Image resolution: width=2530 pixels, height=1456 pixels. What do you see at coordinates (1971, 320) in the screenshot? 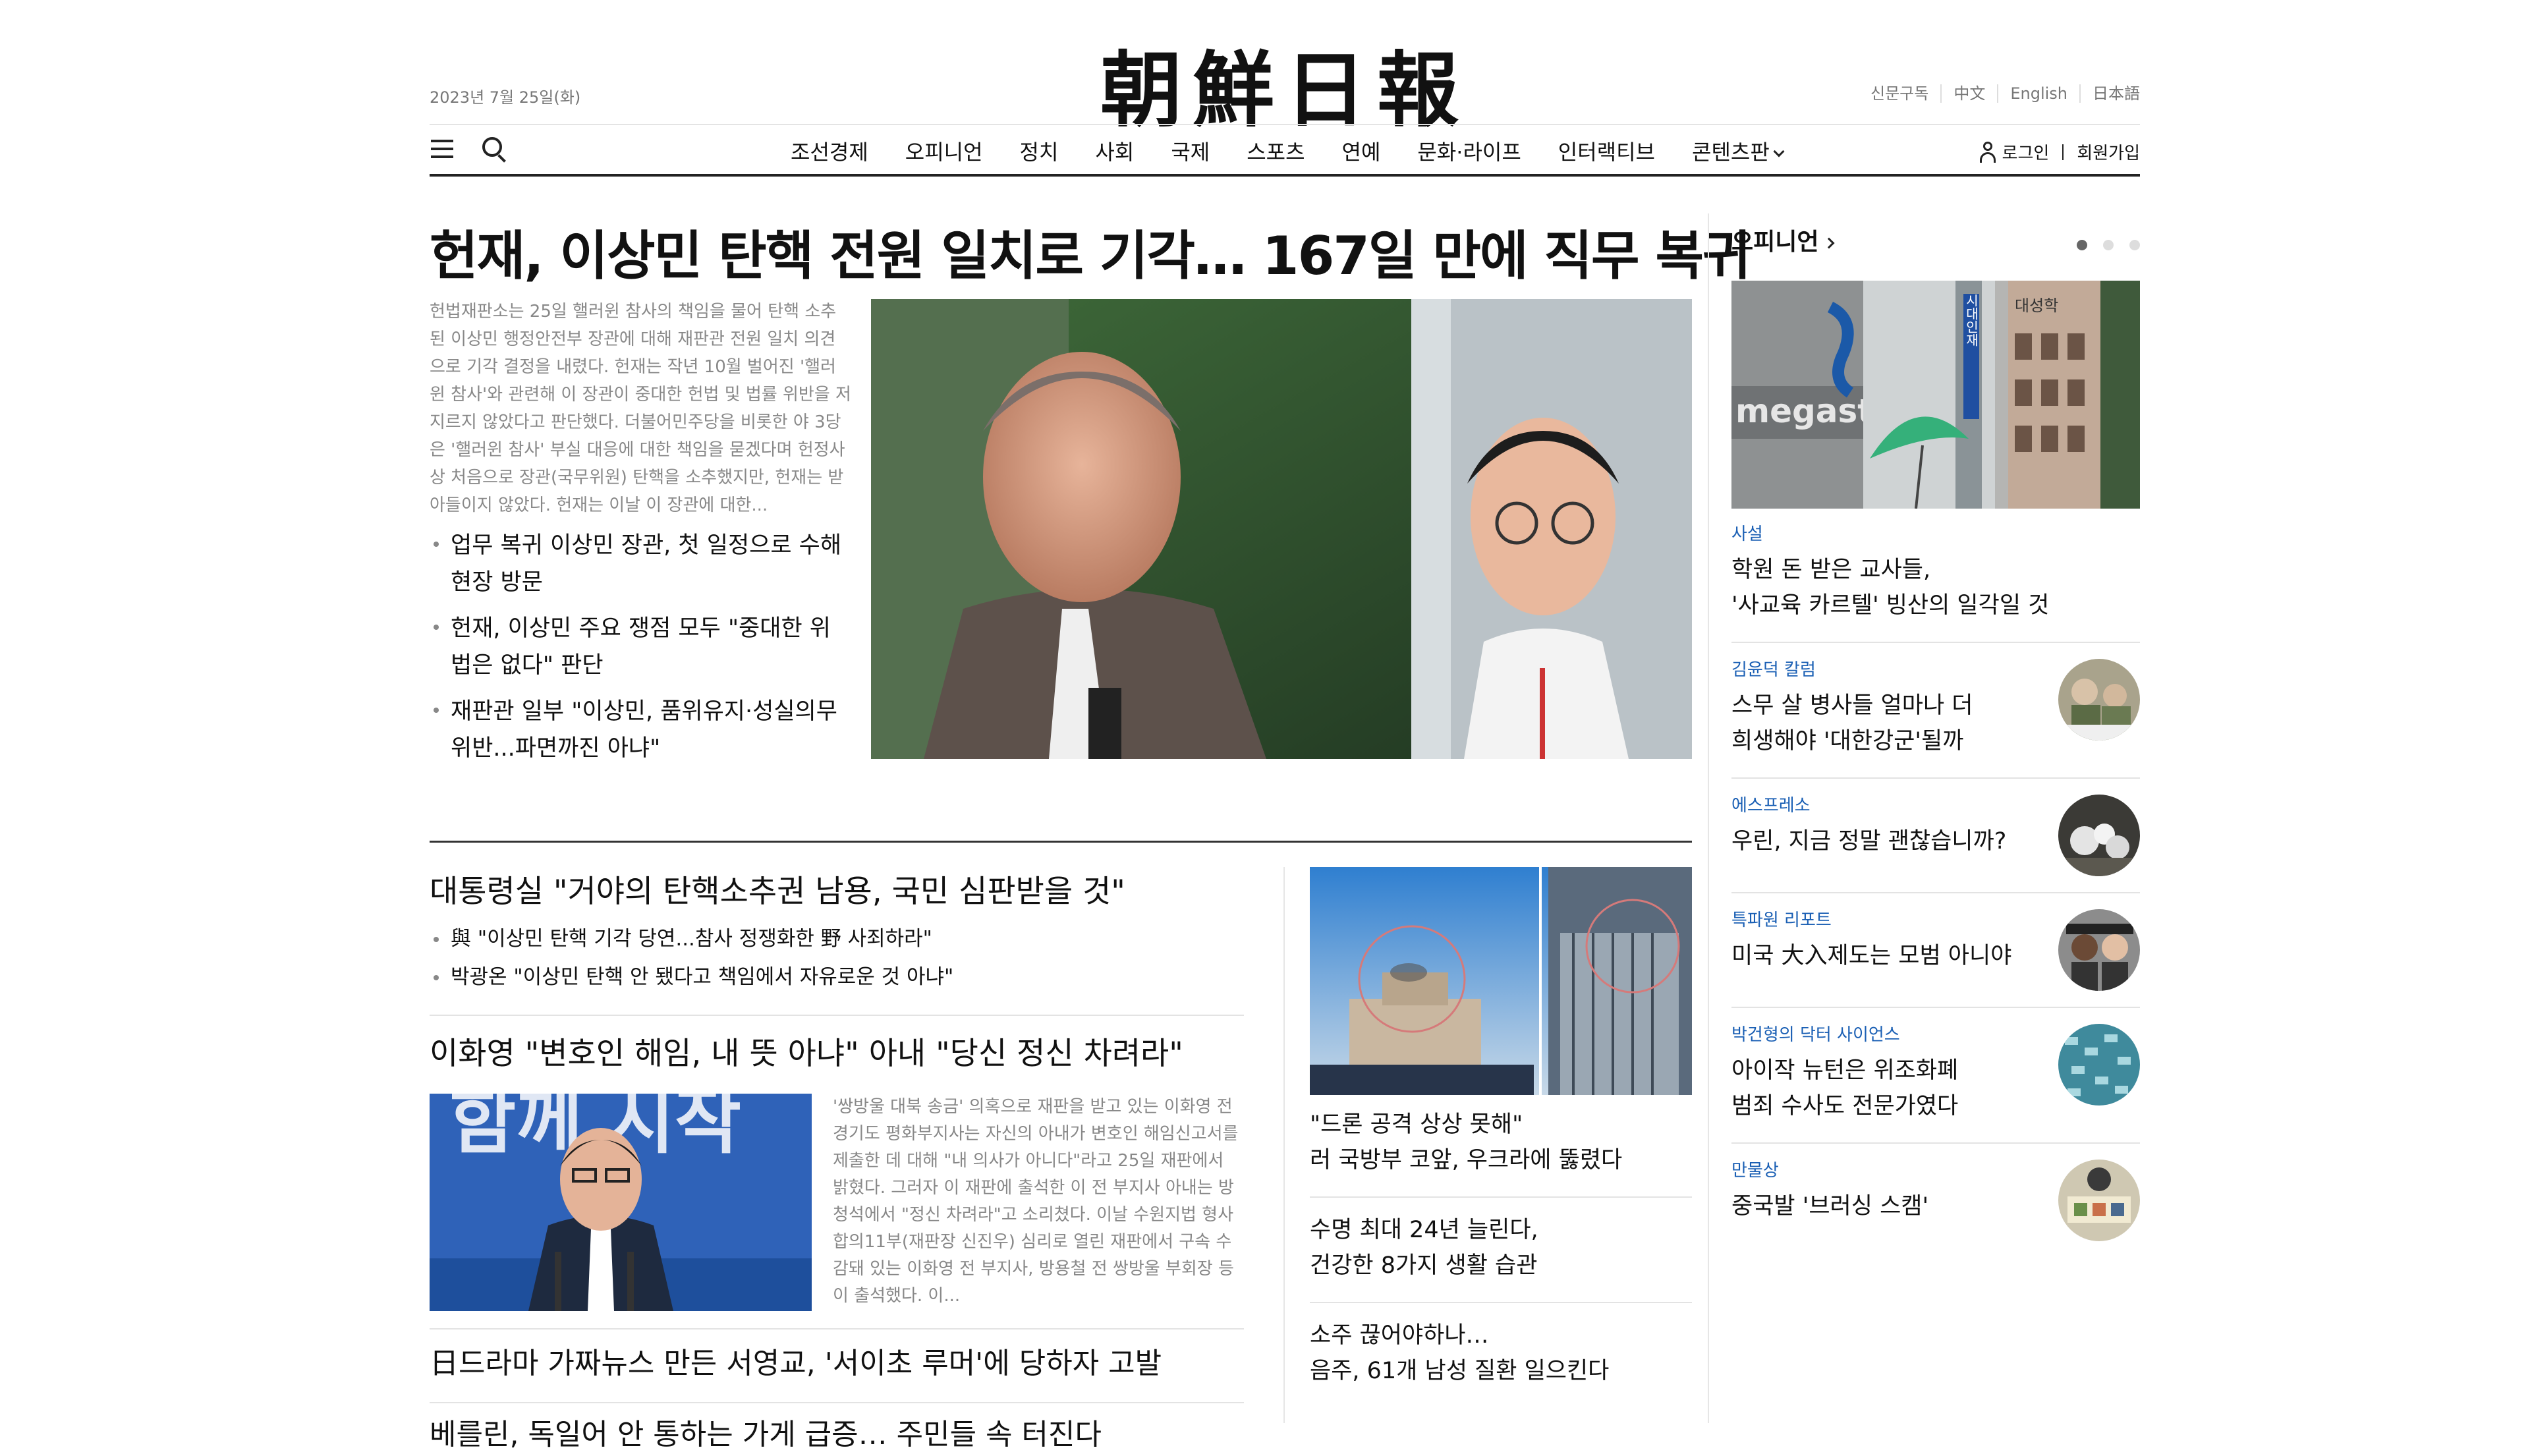
I see `sign-academy: 시대인재` at bounding box center [1971, 320].